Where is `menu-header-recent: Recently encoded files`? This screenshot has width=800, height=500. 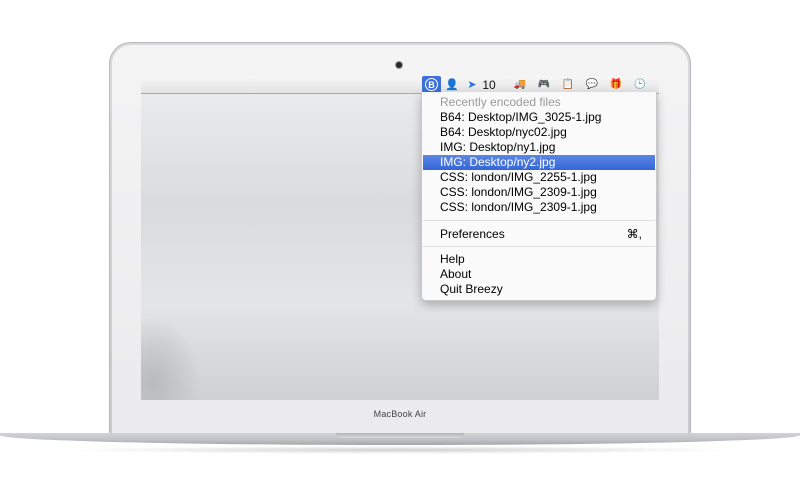
menu-header-recent: Recently encoded files is located at coordinates (500, 102).